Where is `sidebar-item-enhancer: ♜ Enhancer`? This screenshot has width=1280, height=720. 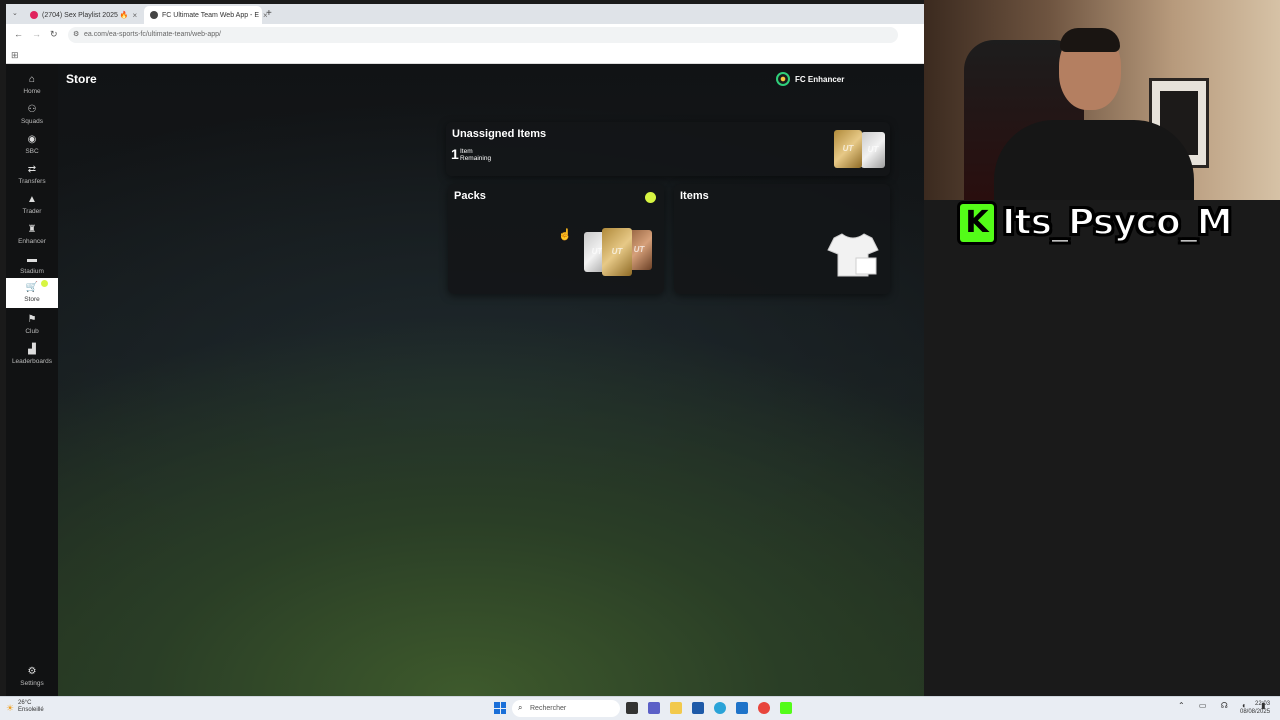
sidebar-item-enhancer: ♜ Enhancer is located at coordinates (32, 235).